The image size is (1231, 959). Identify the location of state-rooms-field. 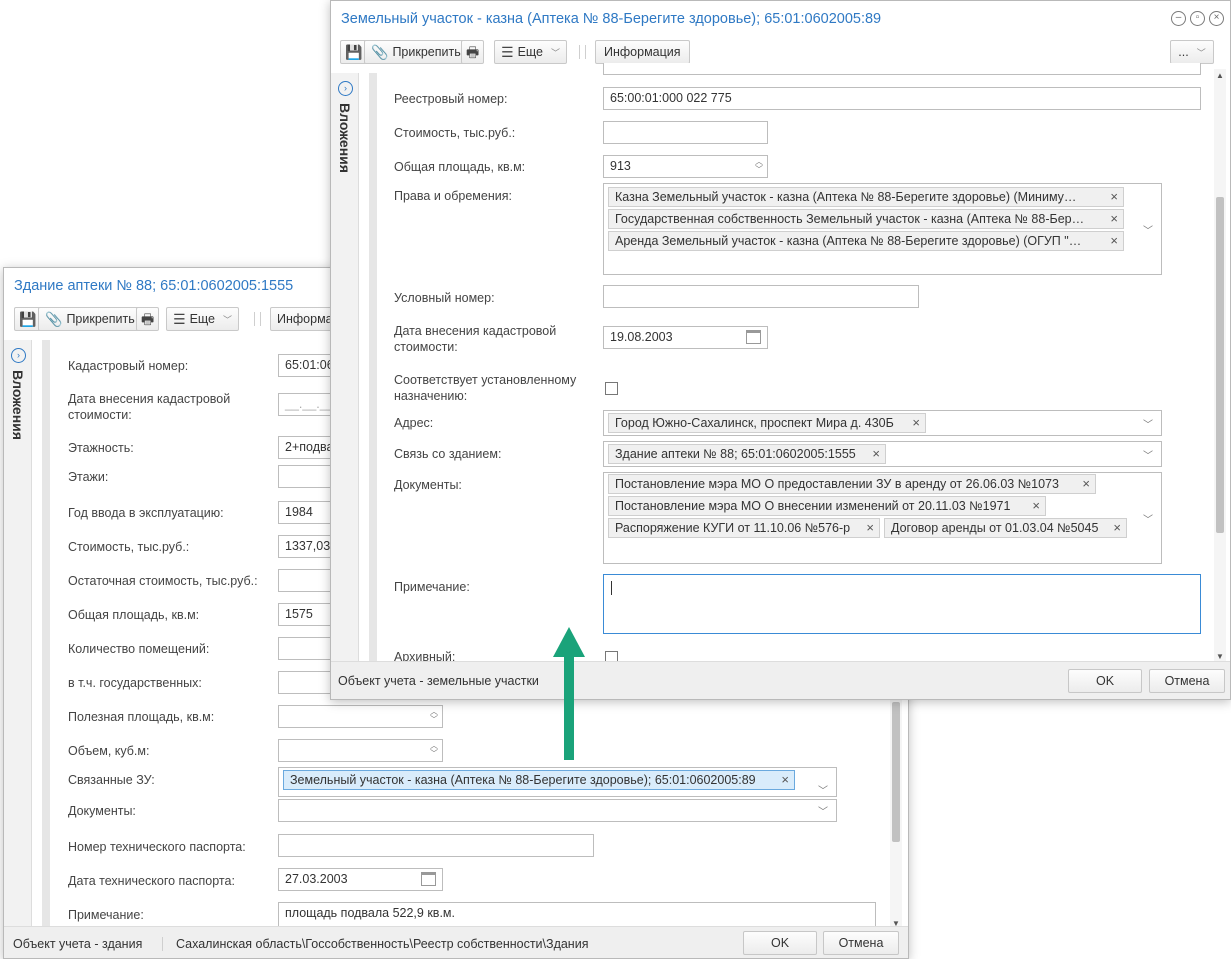
(308, 682).